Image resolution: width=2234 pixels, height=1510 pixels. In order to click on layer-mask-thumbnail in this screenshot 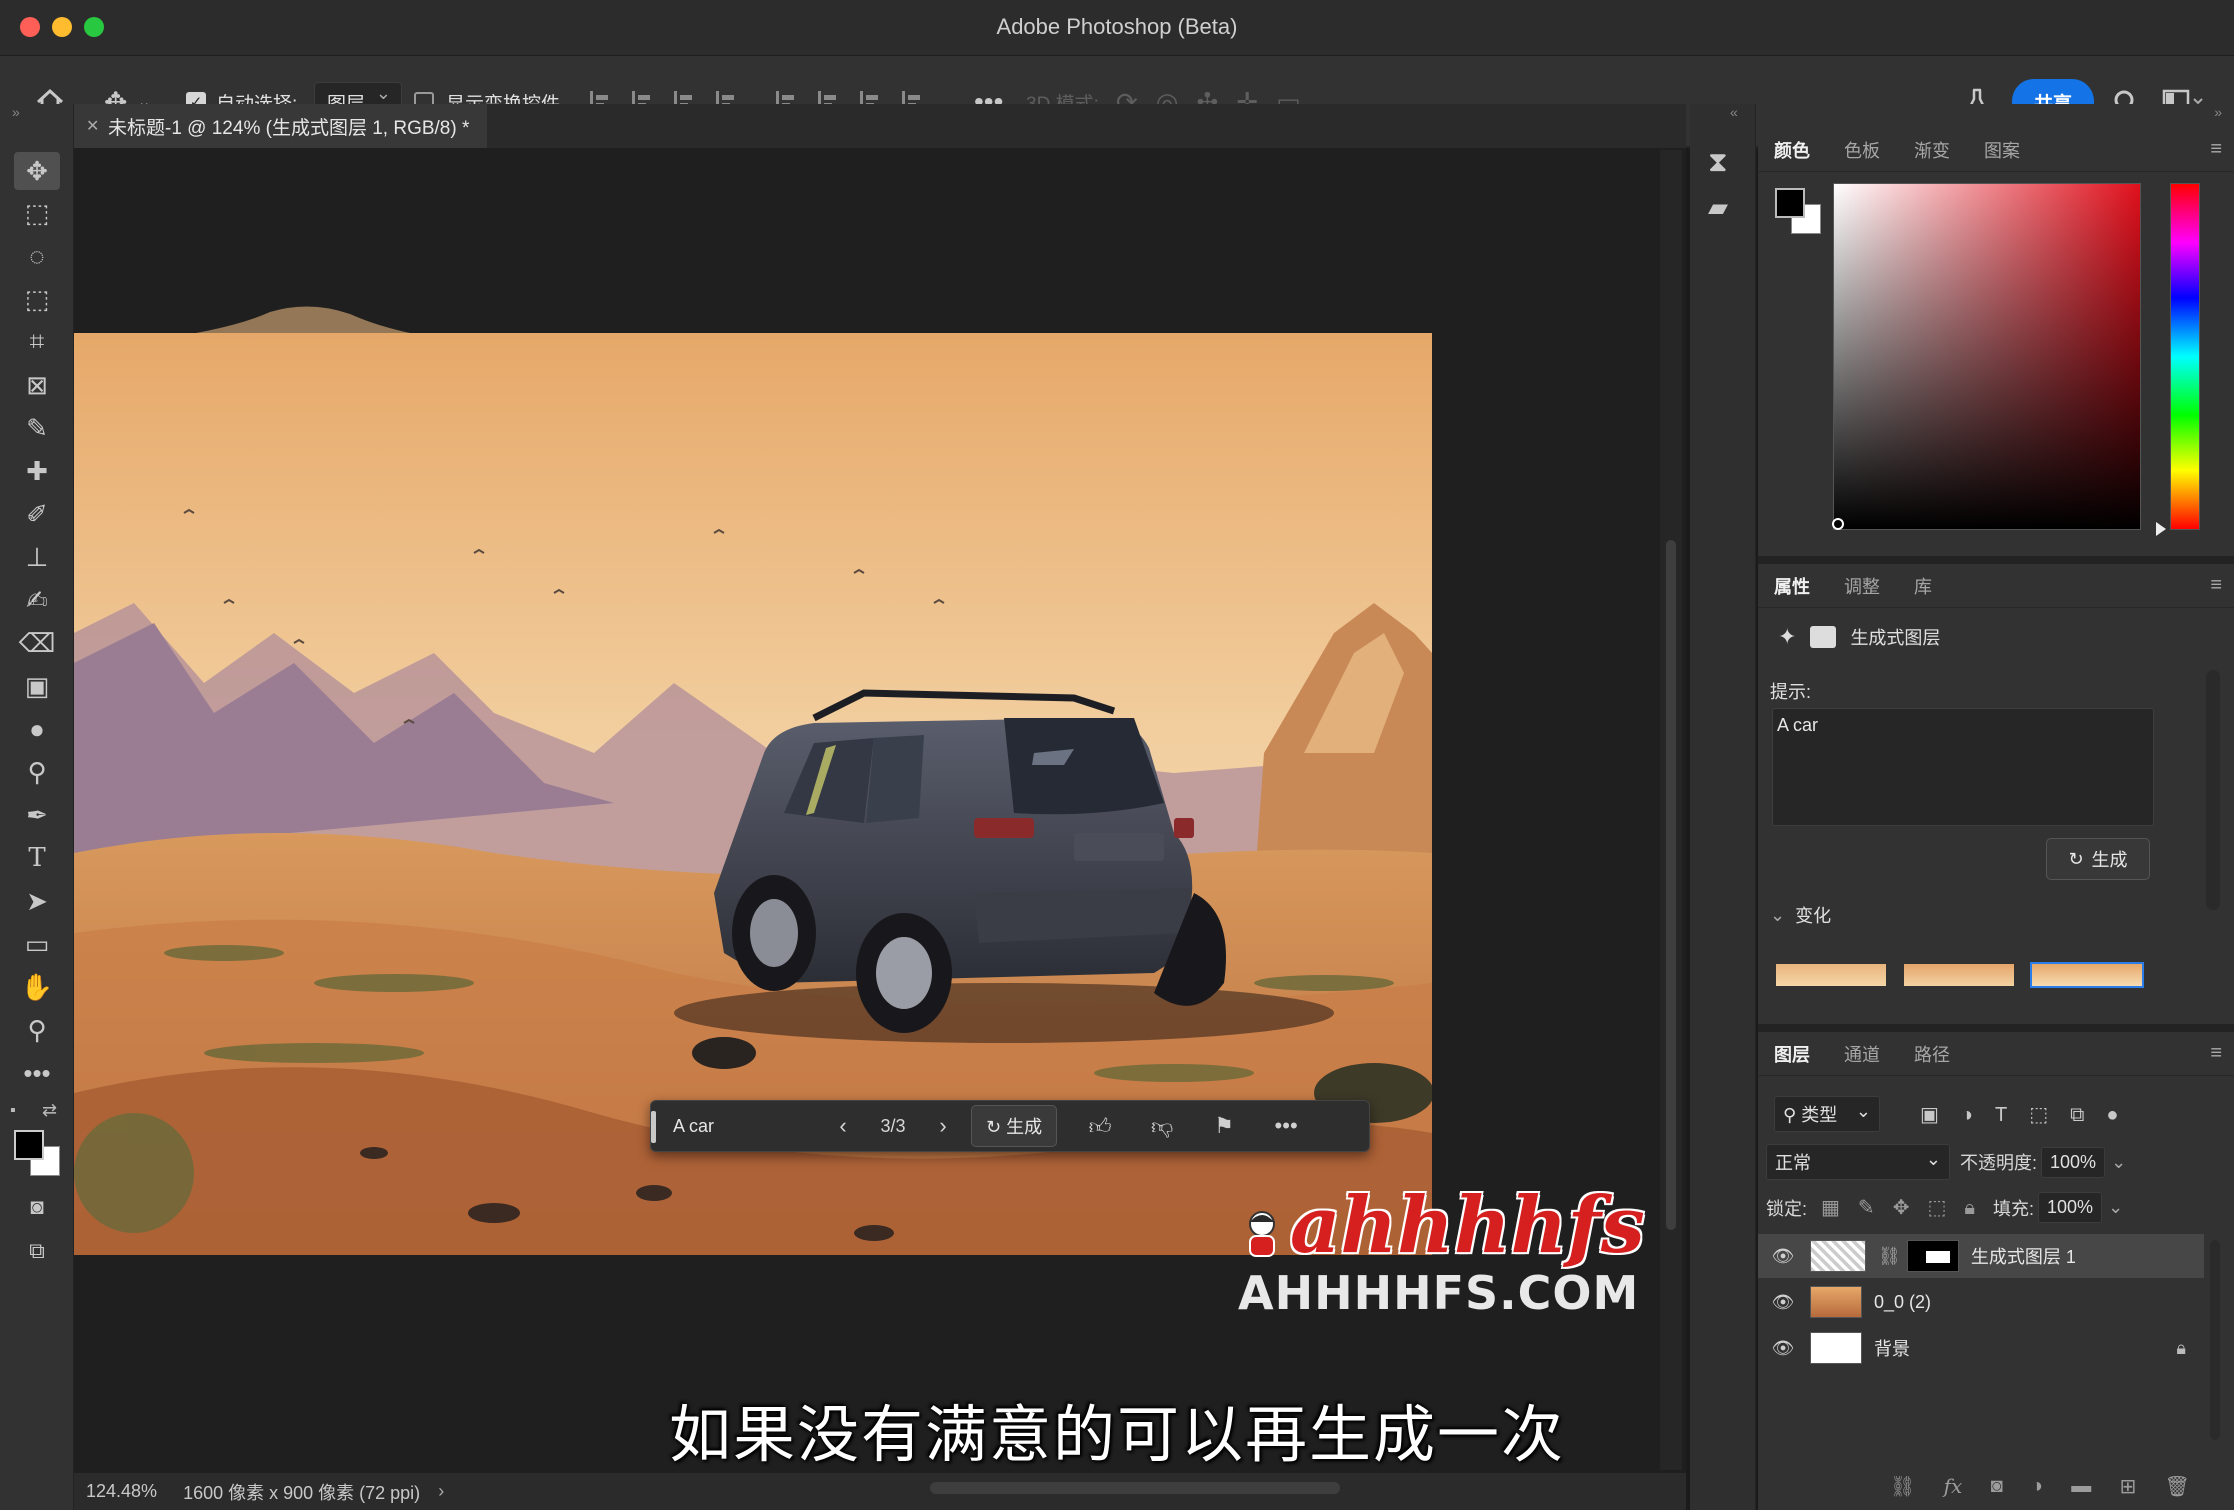, I will do `click(1932, 1256)`.